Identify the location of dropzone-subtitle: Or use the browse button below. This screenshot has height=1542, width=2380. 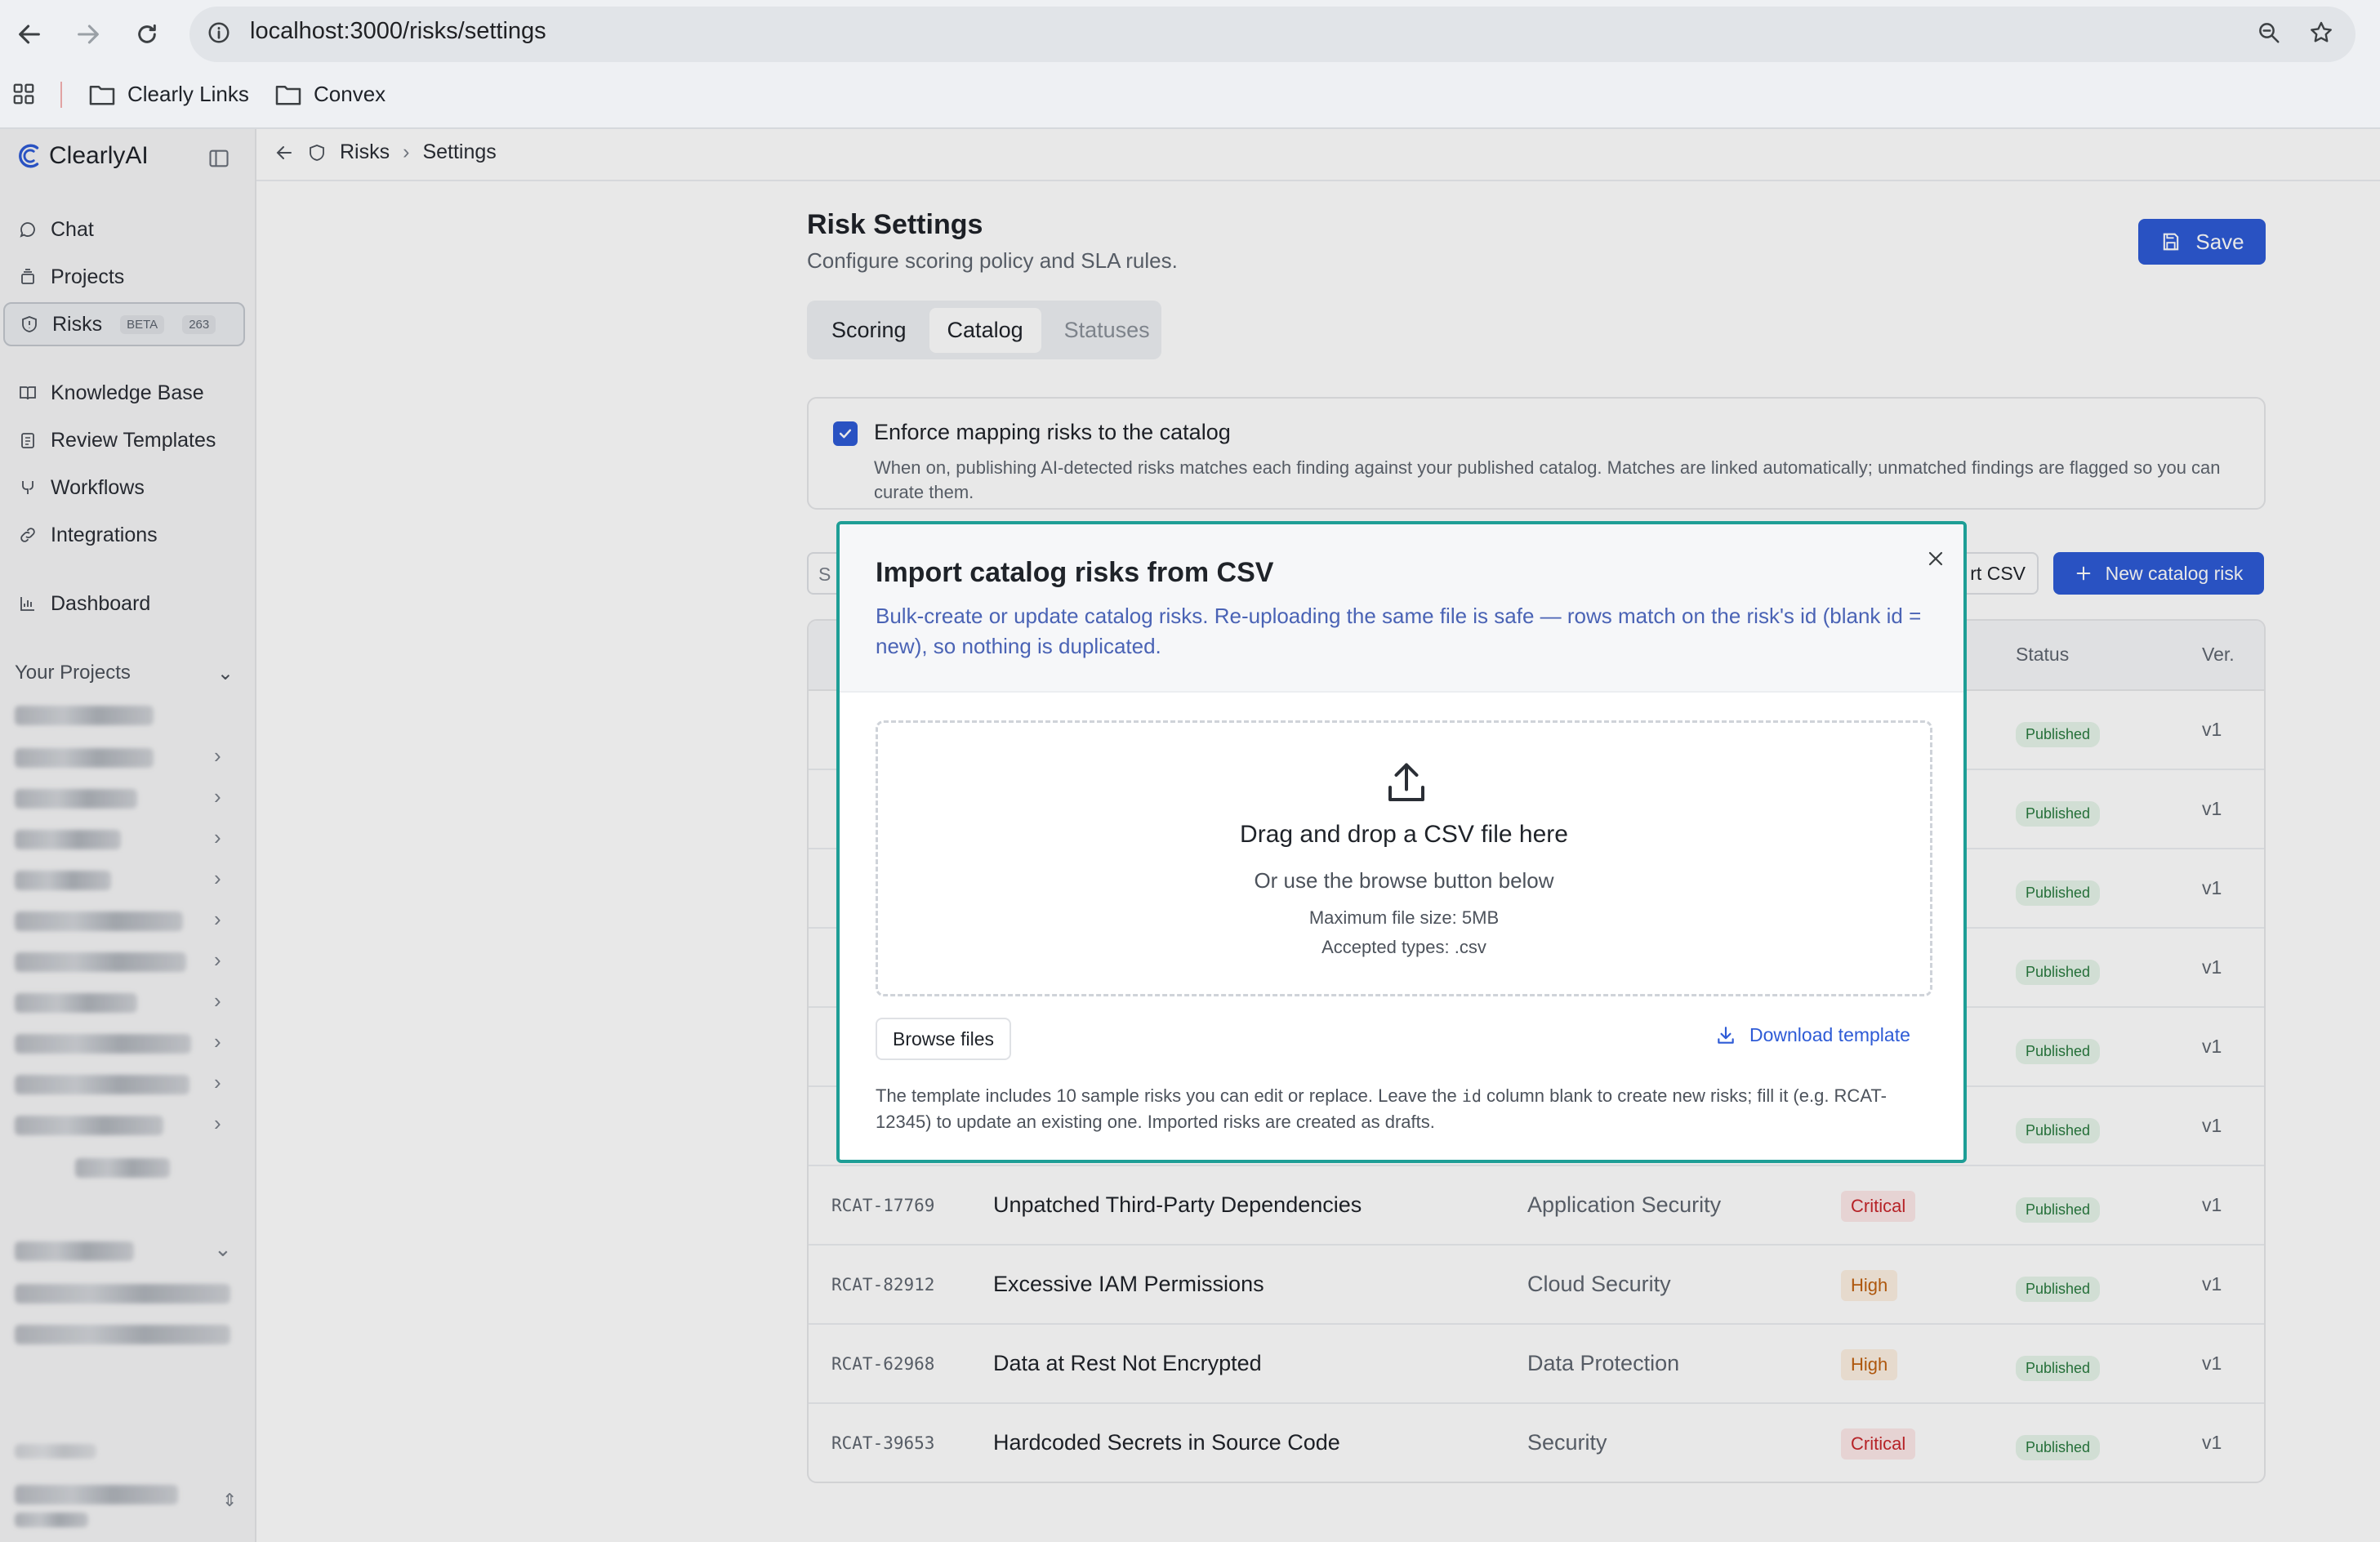
(1404, 880).